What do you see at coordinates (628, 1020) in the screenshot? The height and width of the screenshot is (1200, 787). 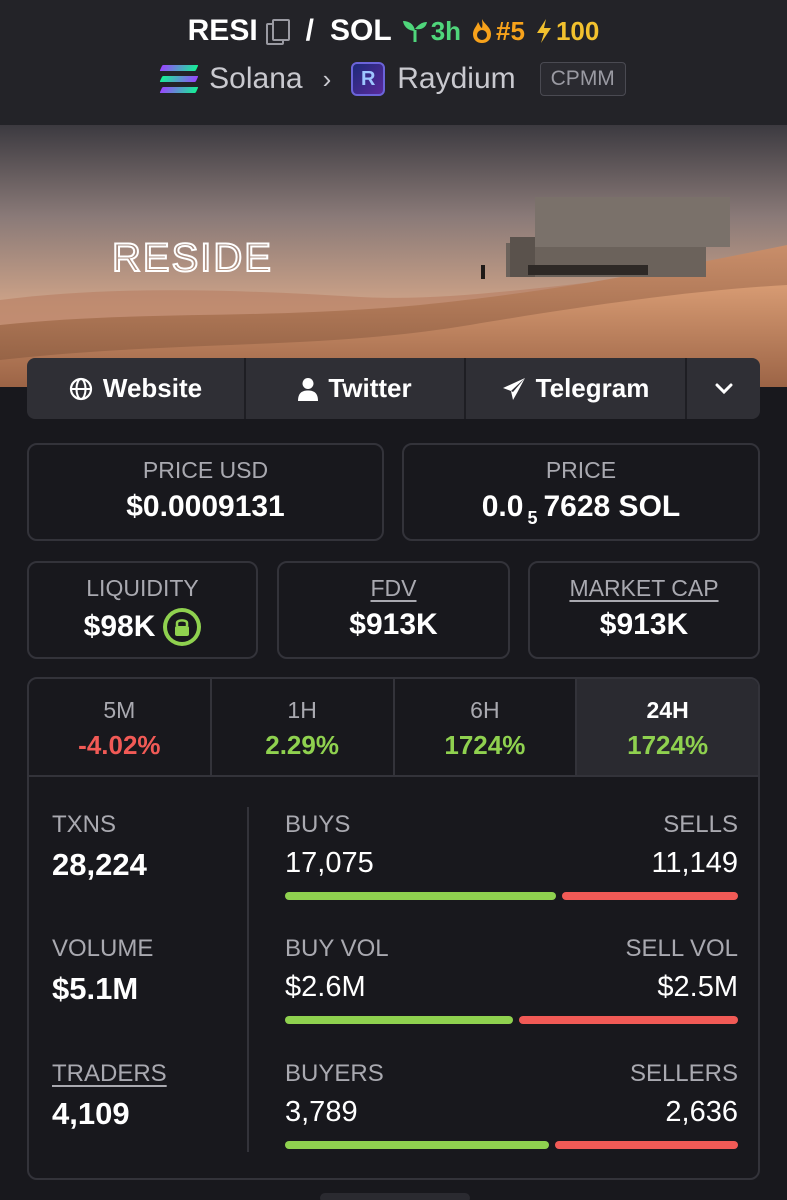 I see `sell-vol-bar` at bounding box center [628, 1020].